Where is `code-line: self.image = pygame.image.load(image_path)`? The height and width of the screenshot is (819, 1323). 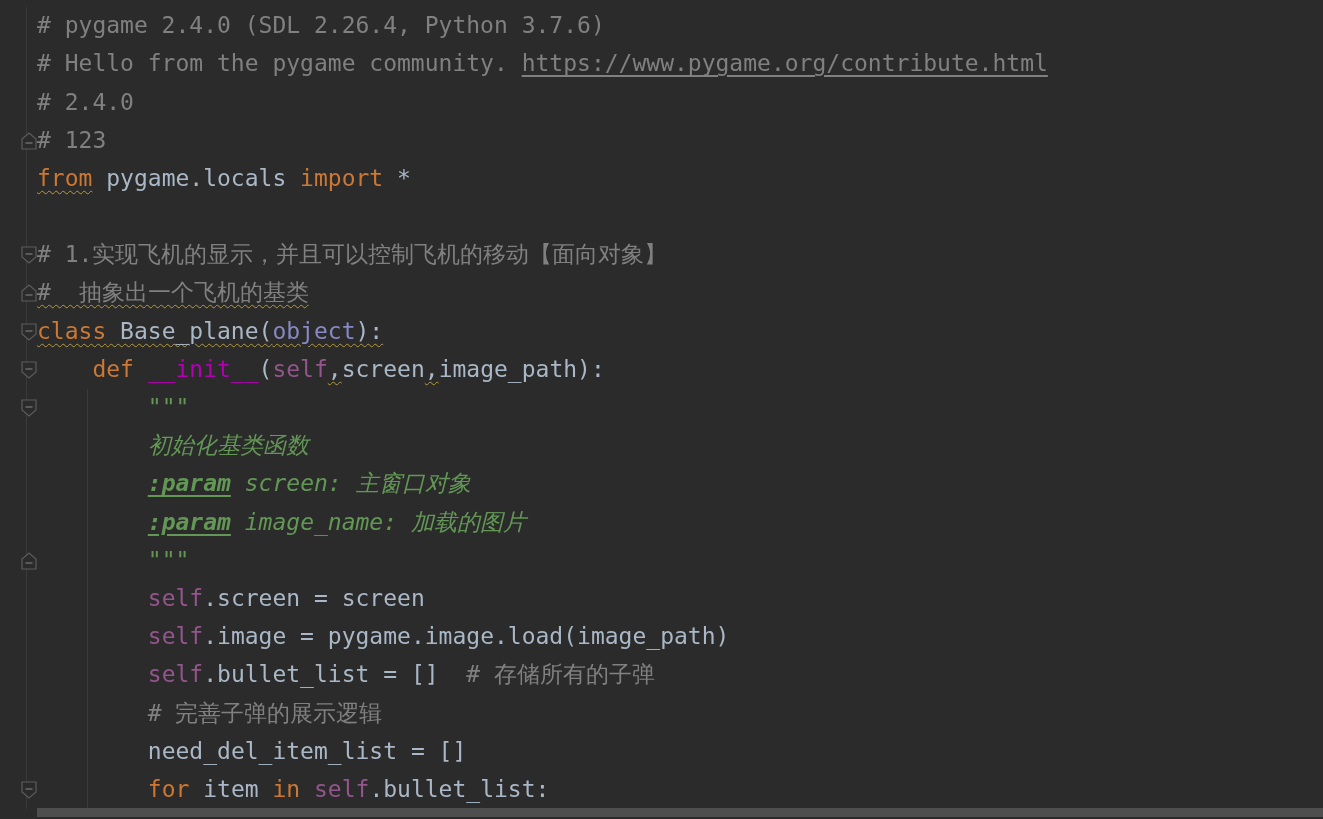
code-line: self.image = pygame.image.load(image_path) is located at coordinates (438, 637).